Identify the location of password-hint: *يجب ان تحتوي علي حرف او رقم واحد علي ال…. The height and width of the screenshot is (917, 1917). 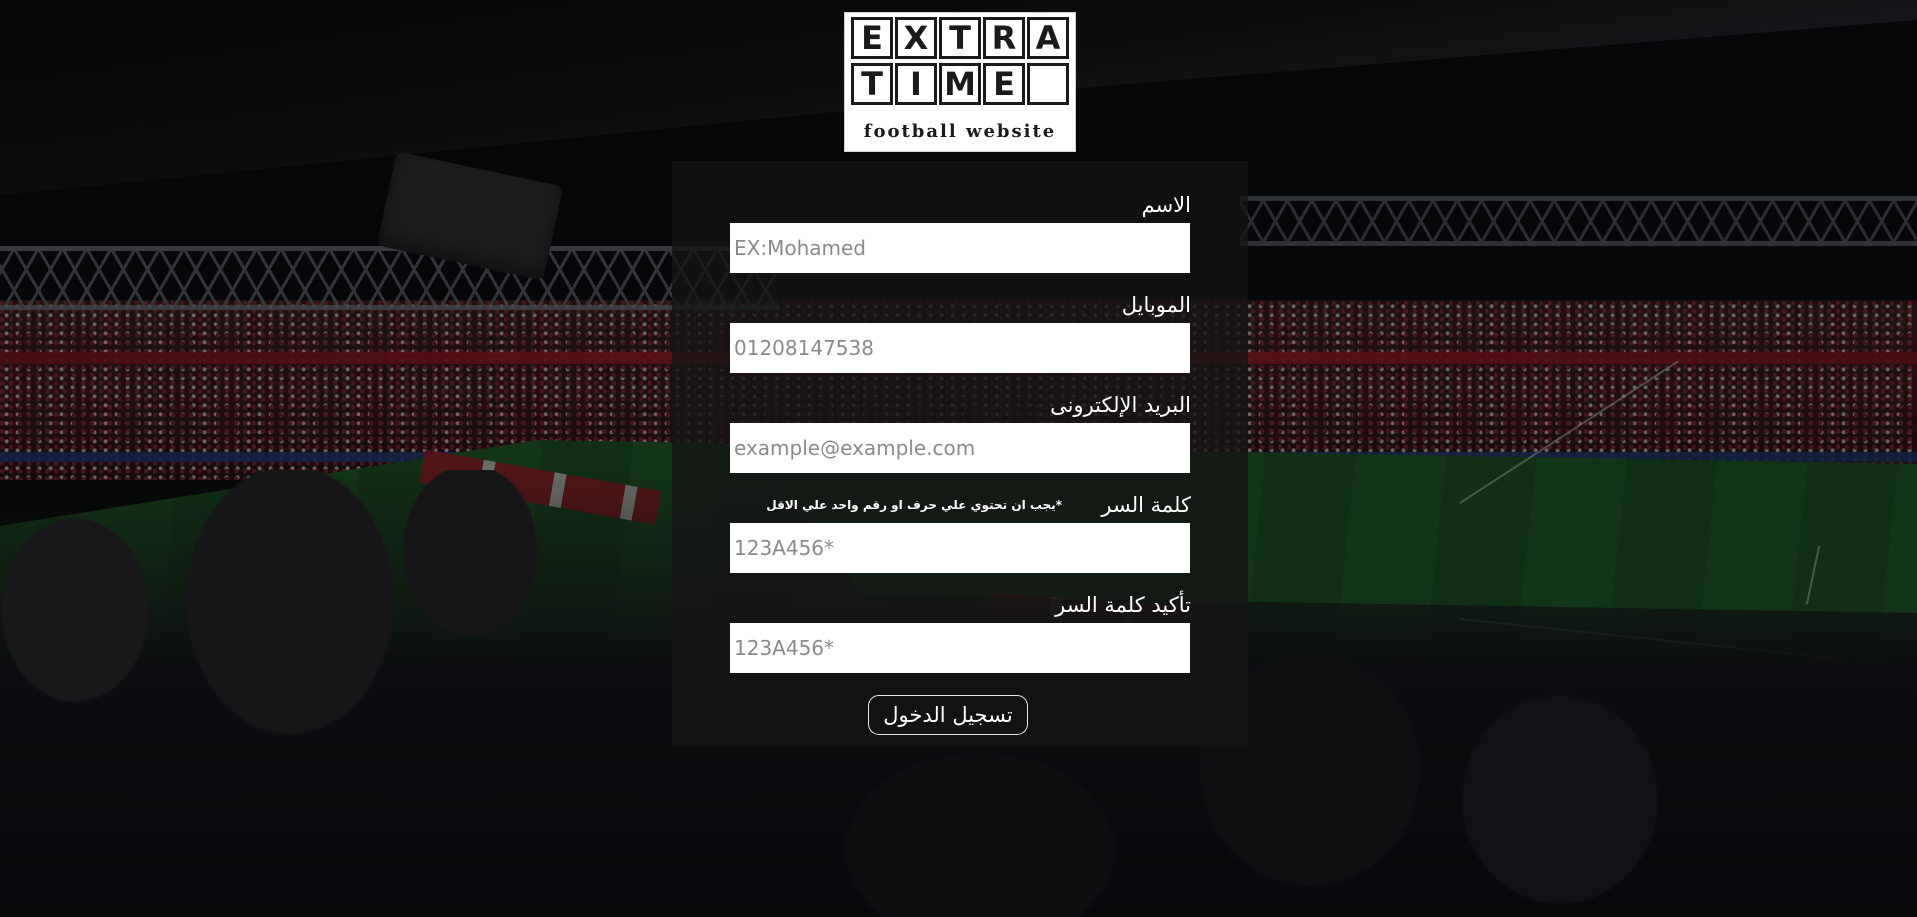
(914, 505).